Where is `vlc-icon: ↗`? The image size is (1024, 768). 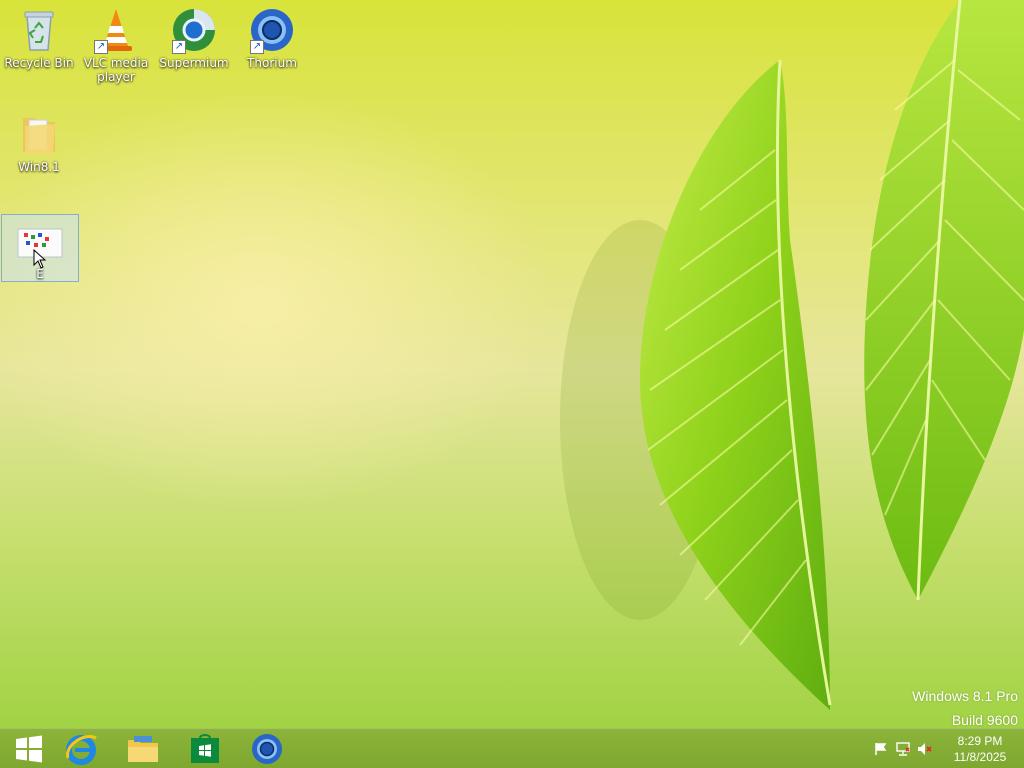 vlc-icon: ↗ is located at coordinates (116, 30).